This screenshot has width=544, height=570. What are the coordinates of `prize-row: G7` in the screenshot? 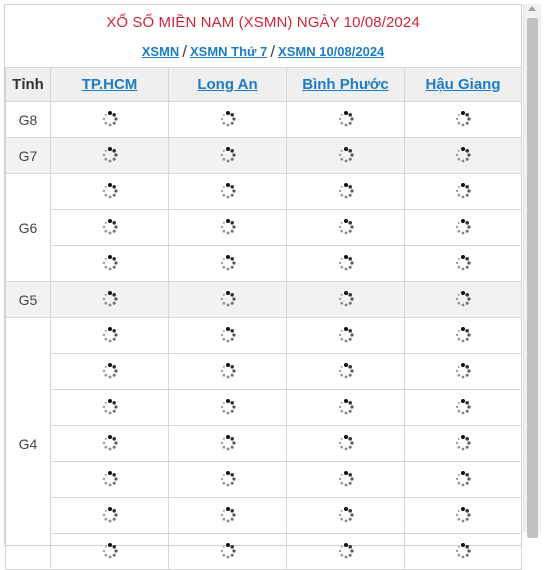 It's located at (263, 155).